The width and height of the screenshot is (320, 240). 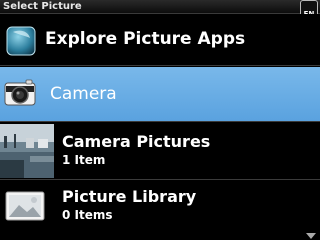 I want to click on list-item-count: 0 Items, so click(x=87, y=215).